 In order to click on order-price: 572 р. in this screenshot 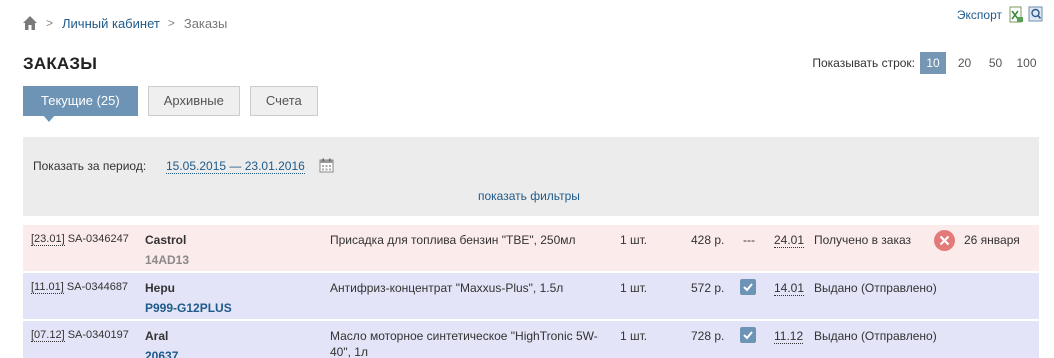, I will do `click(708, 288)`.